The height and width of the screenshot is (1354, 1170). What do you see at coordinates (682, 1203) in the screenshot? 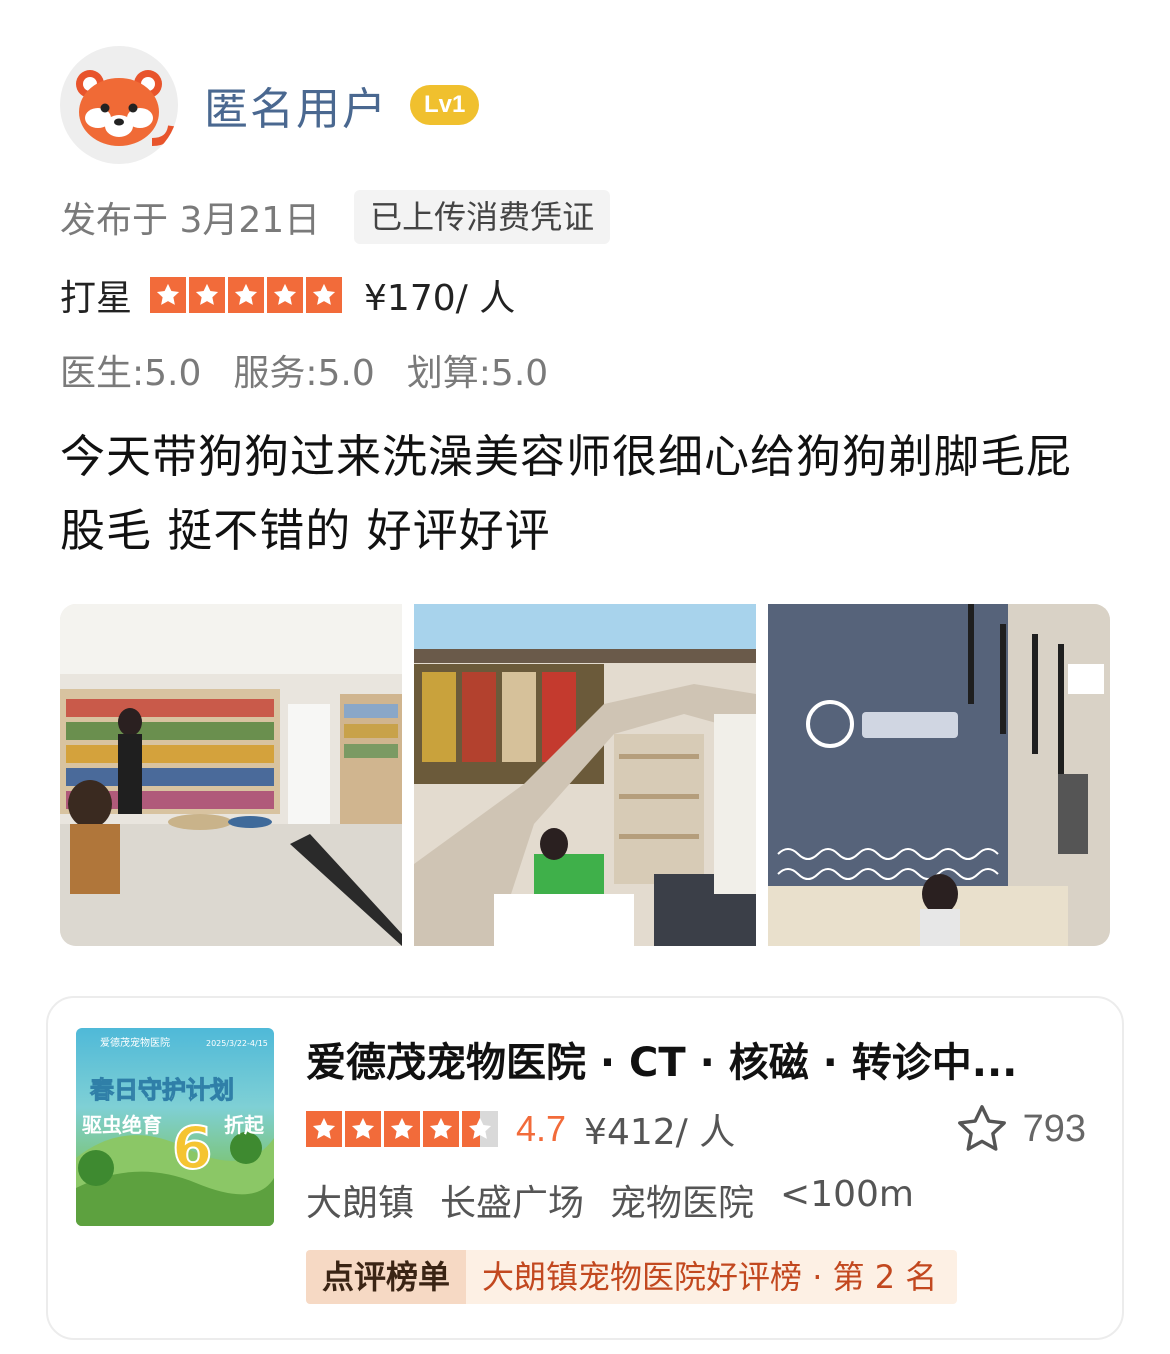
I see `location-category: 宠物医院` at bounding box center [682, 1203].